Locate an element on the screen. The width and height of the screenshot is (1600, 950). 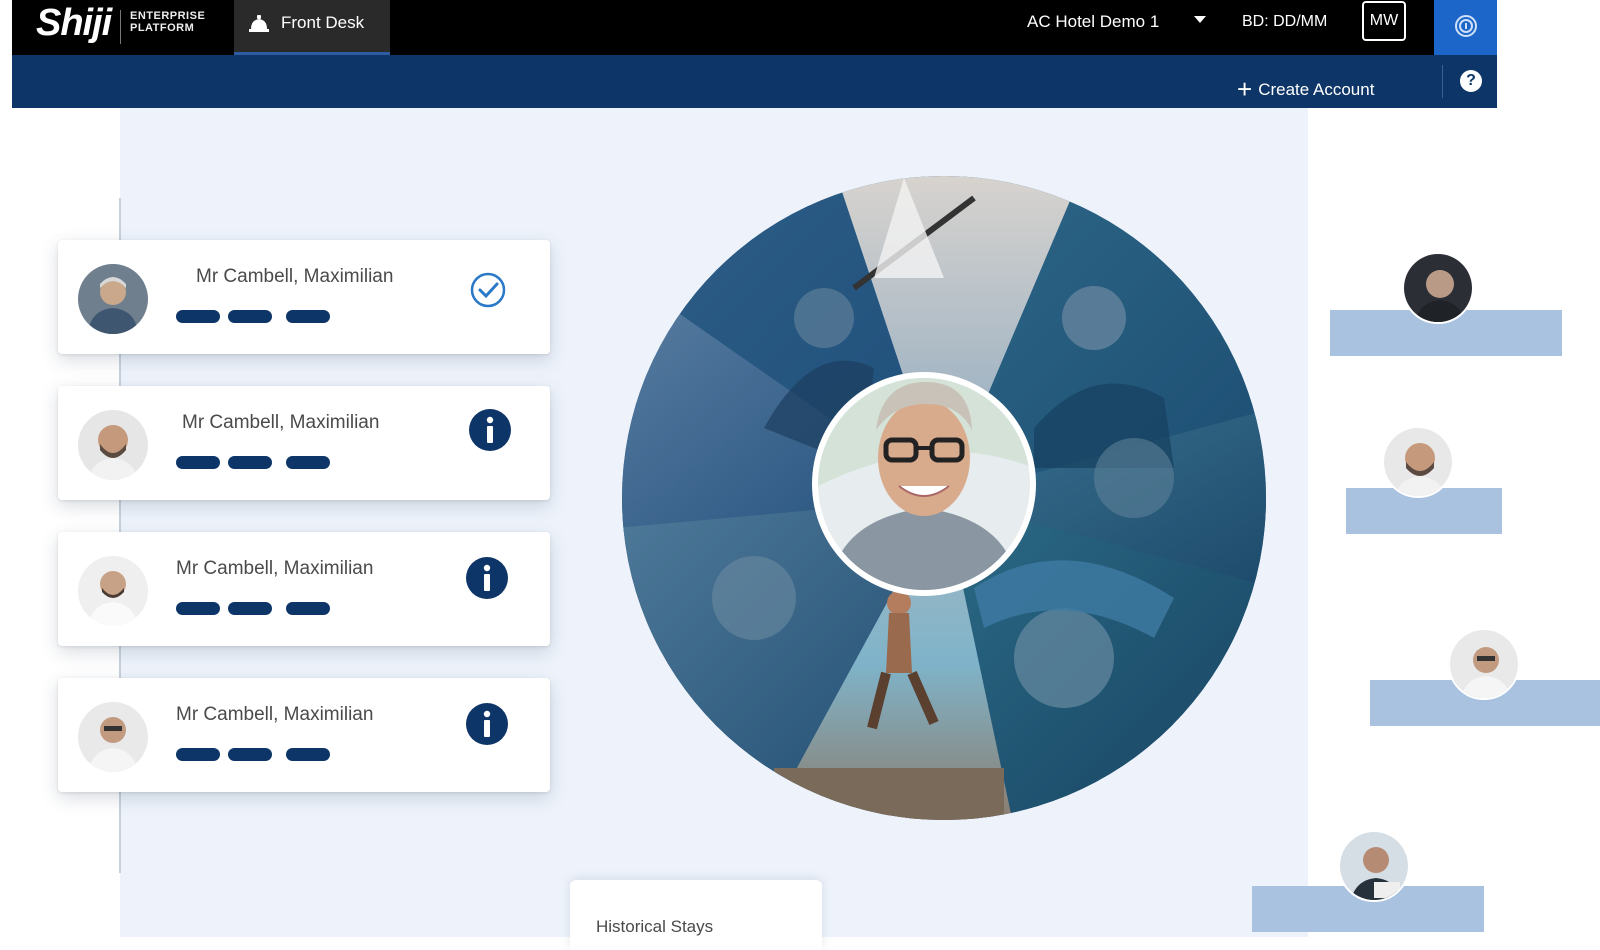
help-icon: ? is located at coordinates (1471, 81).